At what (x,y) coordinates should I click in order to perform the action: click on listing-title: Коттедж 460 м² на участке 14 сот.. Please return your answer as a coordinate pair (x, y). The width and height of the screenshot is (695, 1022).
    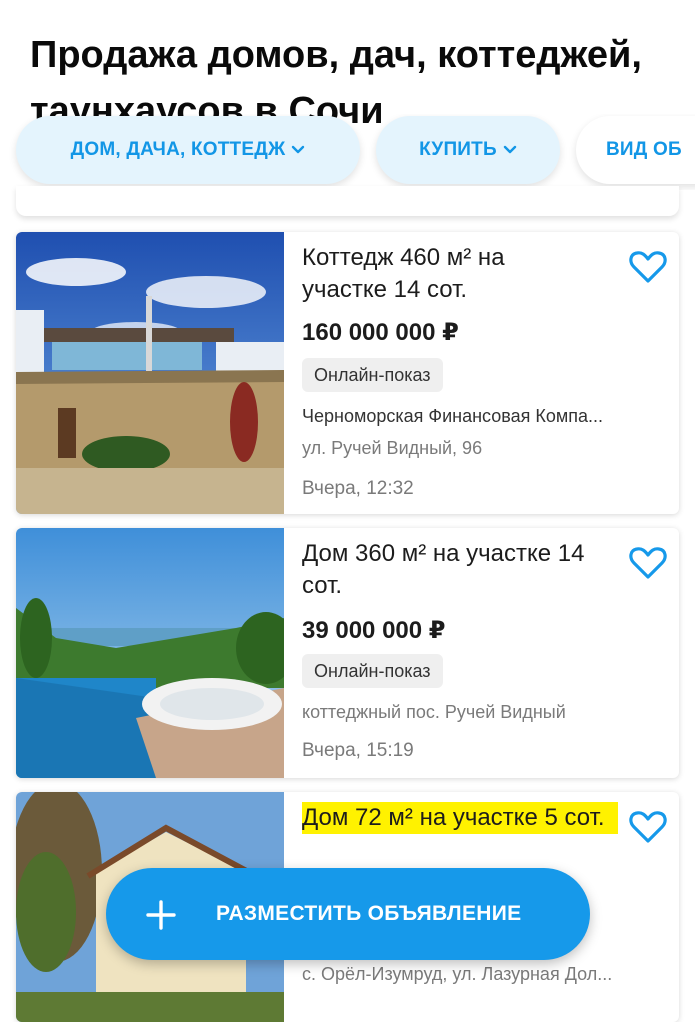
    Looking at the image, I should click on (447, 274).